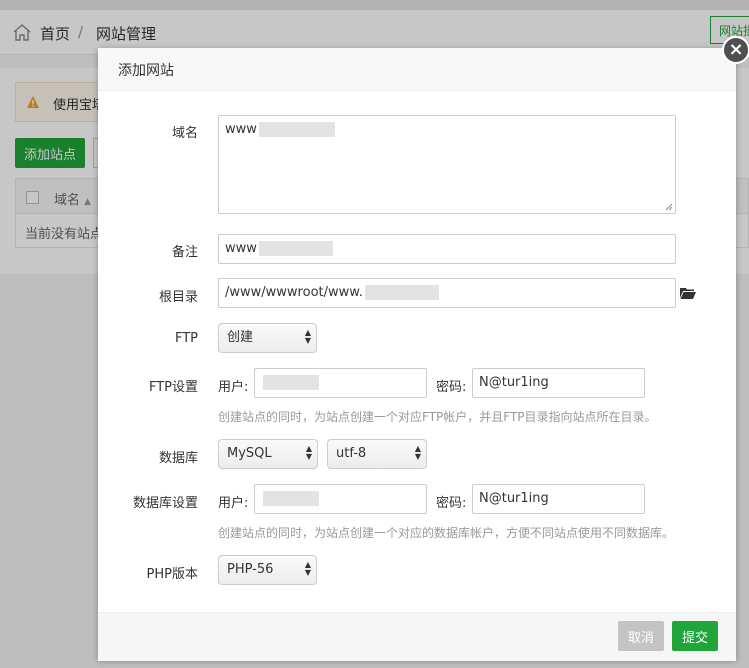 This screenshot has height=668, width=749. I want to click on redacted-remark, so click(295, 248).